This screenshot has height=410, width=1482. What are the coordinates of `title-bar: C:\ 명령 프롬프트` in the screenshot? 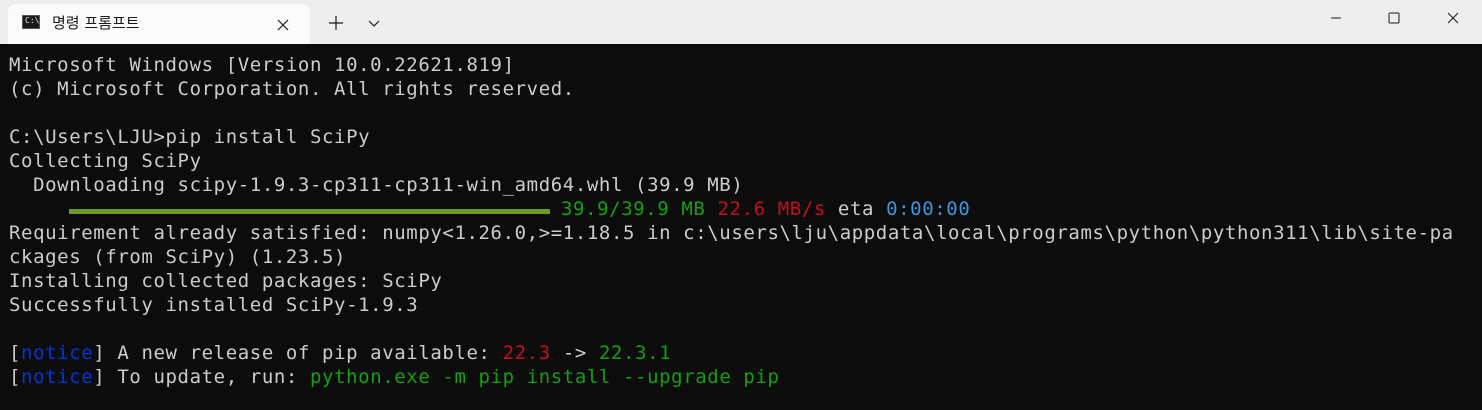 It's located at (741, 22).